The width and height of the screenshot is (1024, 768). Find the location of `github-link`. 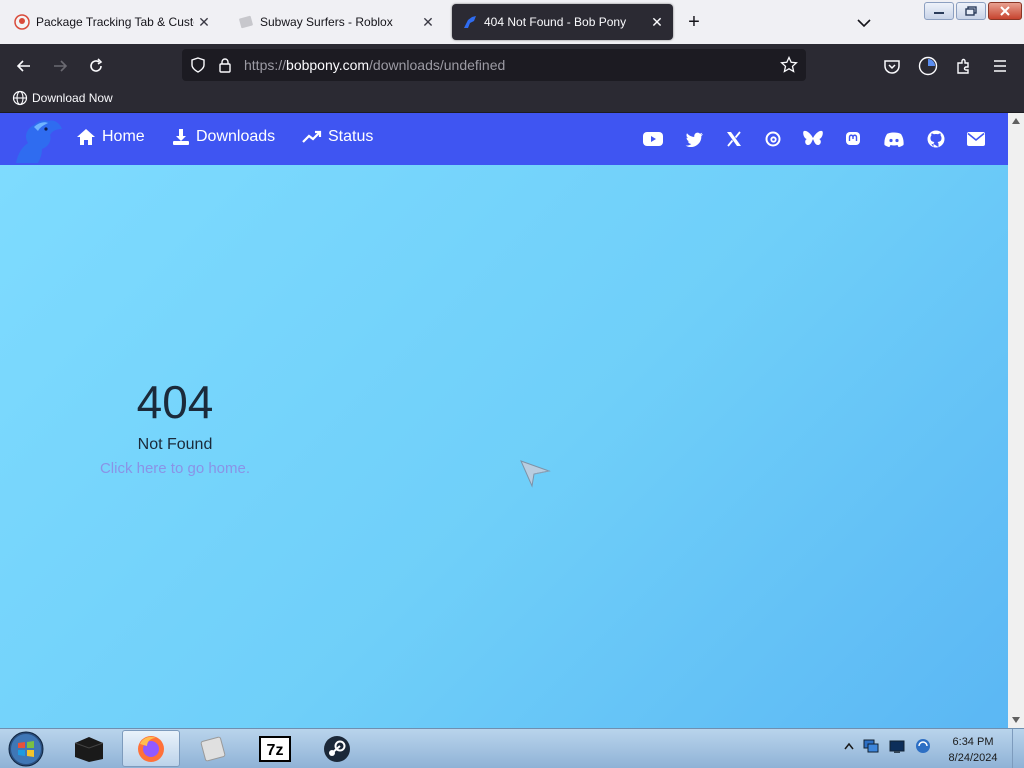

github-link is located at coordinates (936, 139).